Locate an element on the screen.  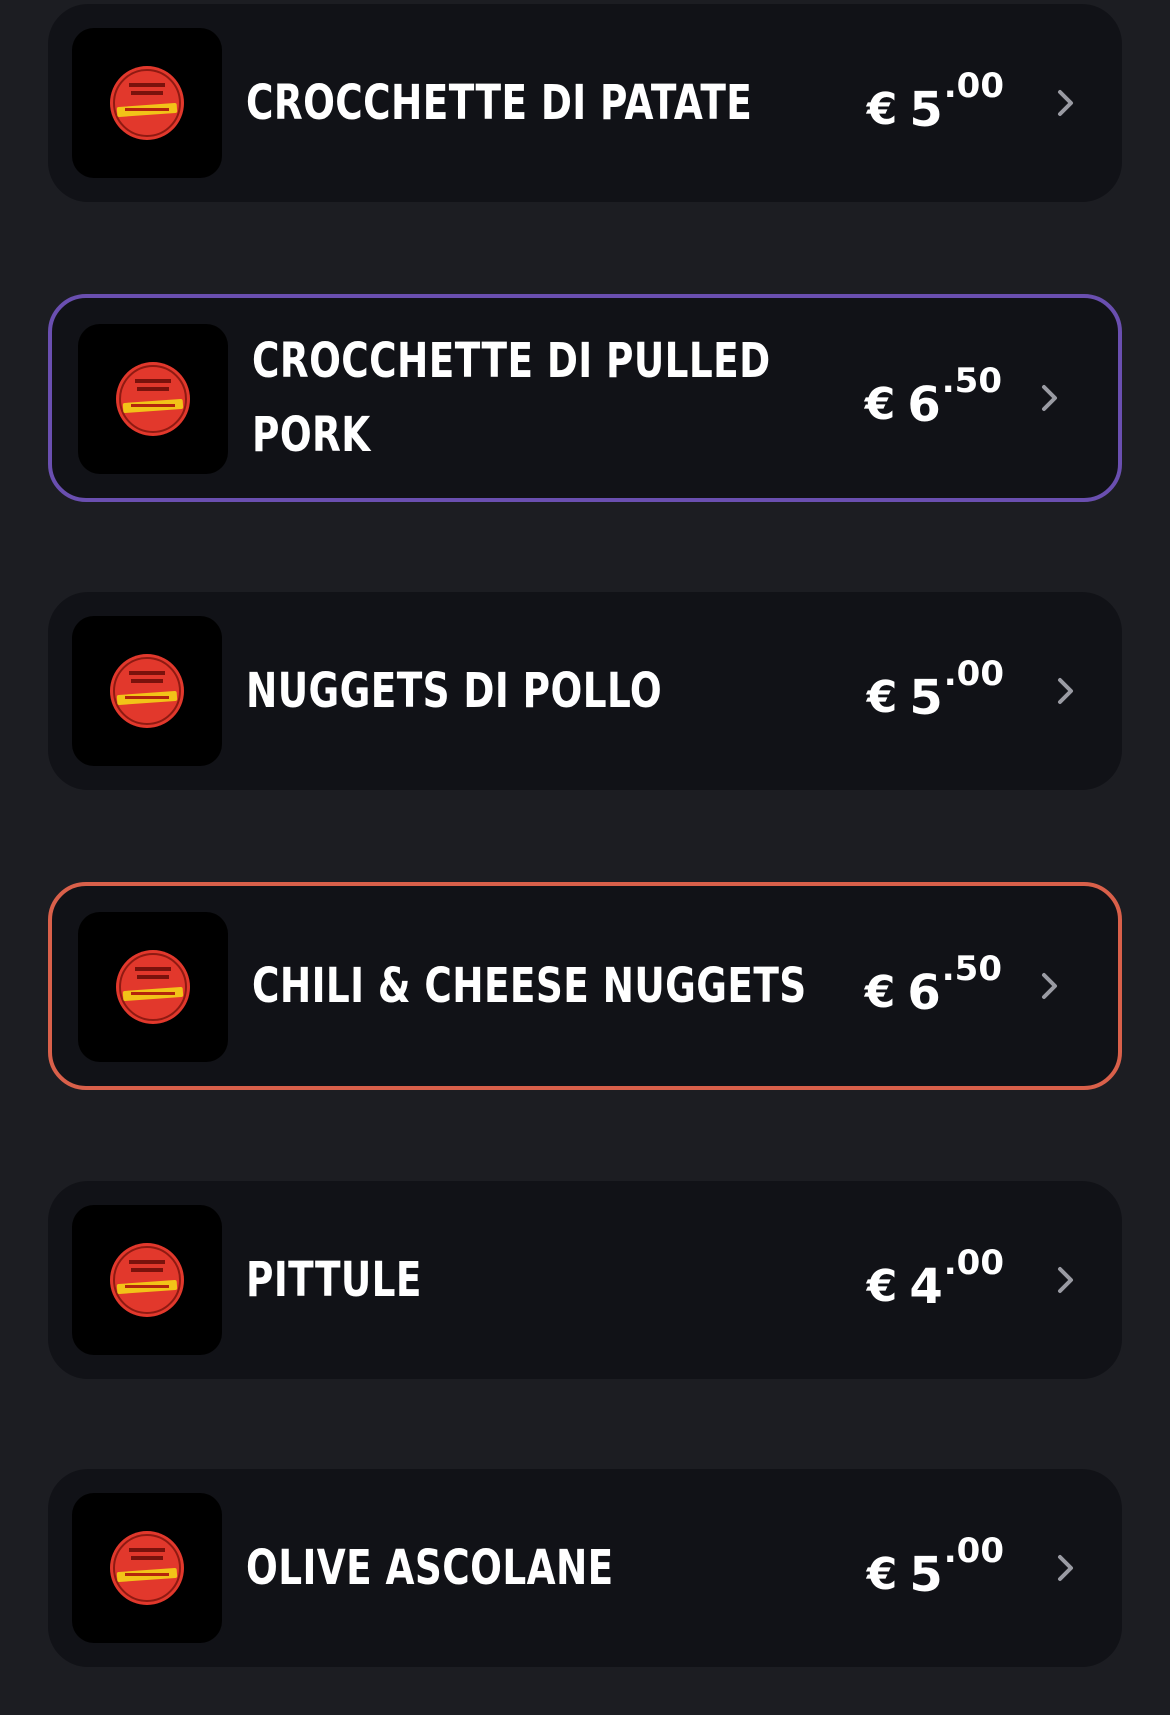
menu-item-olive-ascolane: OLIVE ASCOLANE €5.00 is located at coordinates (585, 1568).